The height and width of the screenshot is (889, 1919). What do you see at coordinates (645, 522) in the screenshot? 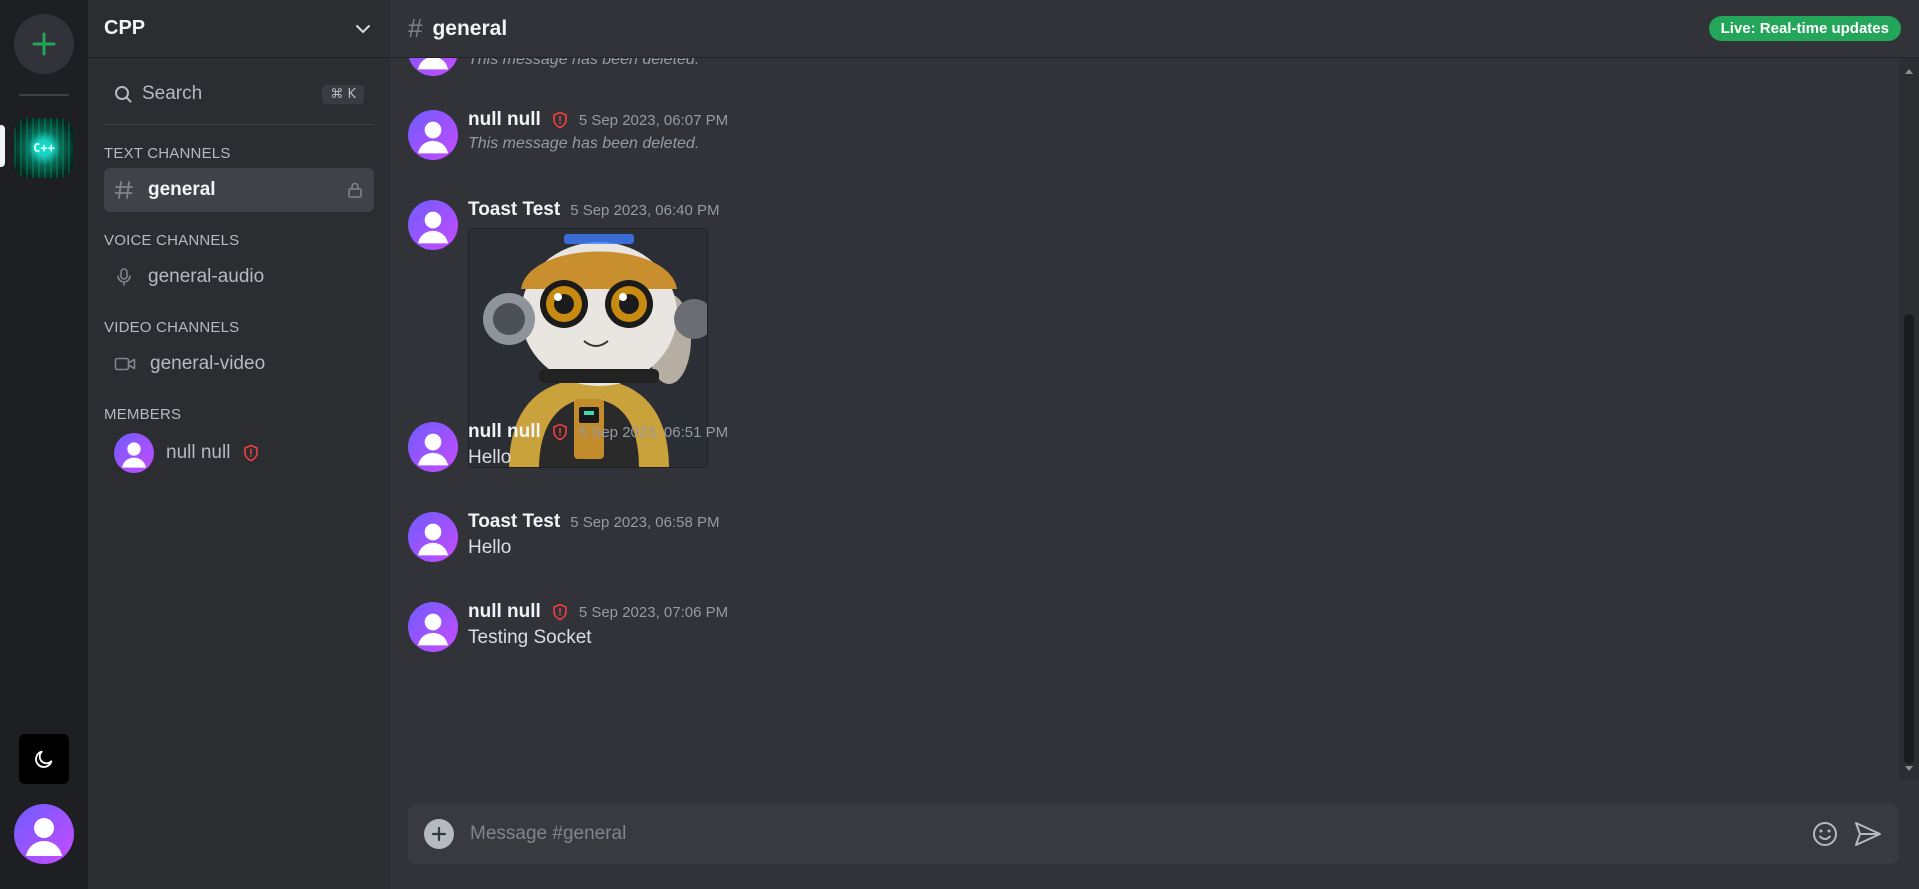
I see `message-timestamp: 5 Sep 2023, 06:58 PM` at bounding box center [645, 522].